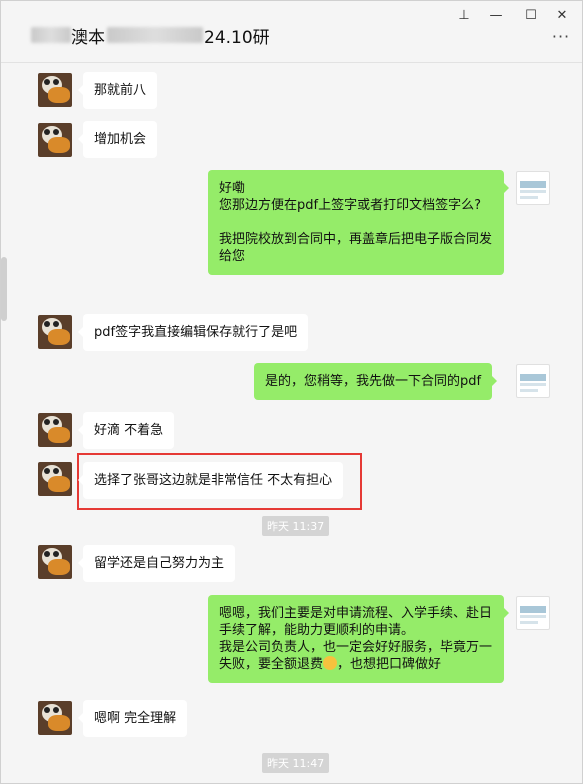  I want to click on incoming-message: 那就前八, so click(117, 90).